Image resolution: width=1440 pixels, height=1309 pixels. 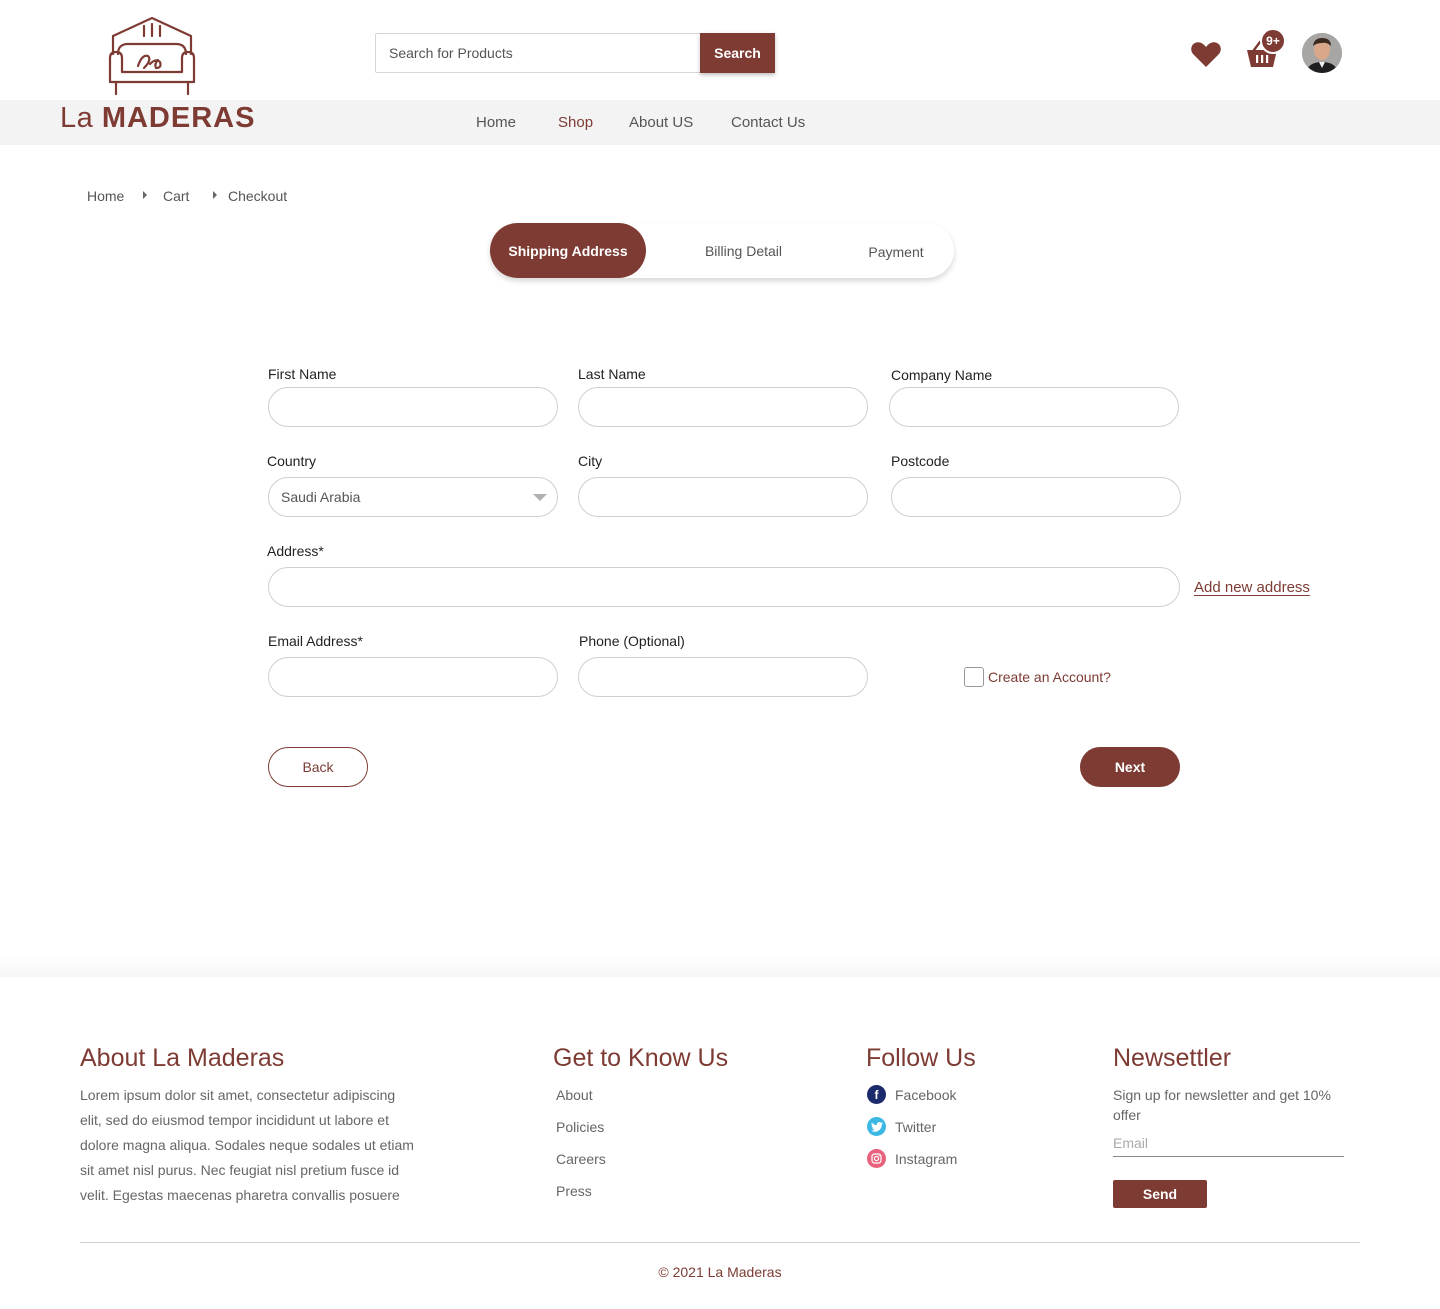 What do you see at coordinates (641, 1058) in the screenshot?
I see `footer-know-us-title: Get to Know Us` at bounding box center [641, 1058].